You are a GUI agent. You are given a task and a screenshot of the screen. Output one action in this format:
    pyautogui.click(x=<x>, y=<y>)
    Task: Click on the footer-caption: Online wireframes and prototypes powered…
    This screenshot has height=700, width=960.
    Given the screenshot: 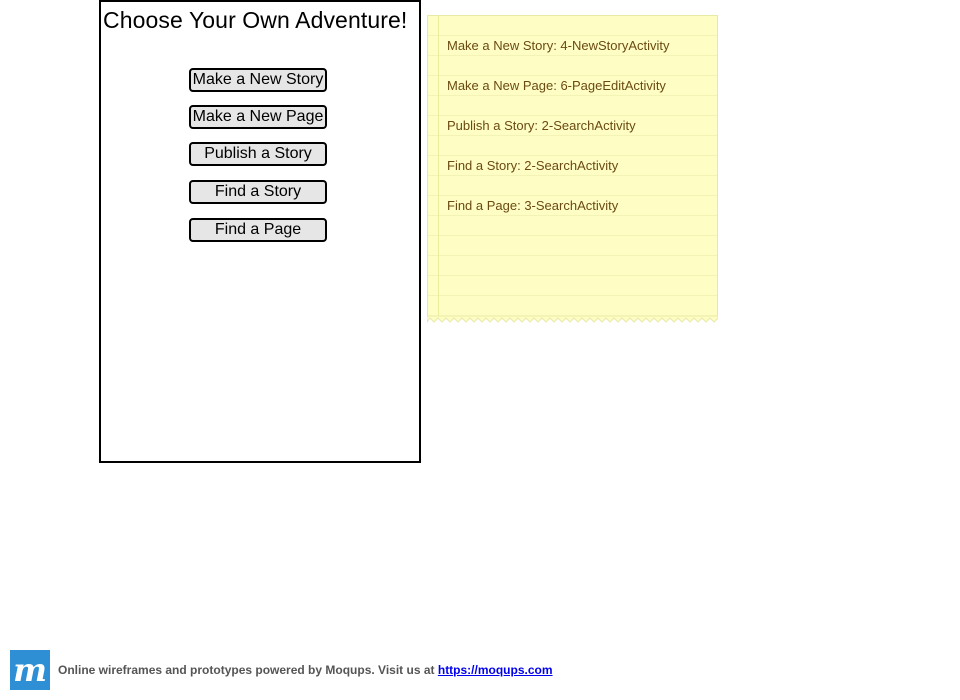 What is the action you would take?
    pyautogui.click(x=248, y=670)
    